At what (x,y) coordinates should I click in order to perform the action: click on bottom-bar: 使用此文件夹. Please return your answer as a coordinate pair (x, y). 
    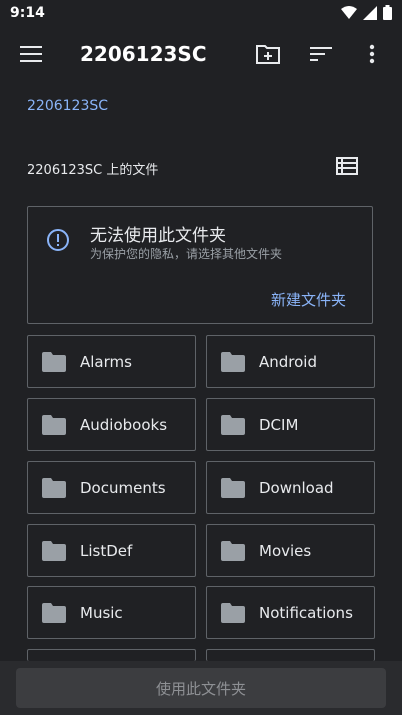
    Looking at the image, I should click on (201, 688).